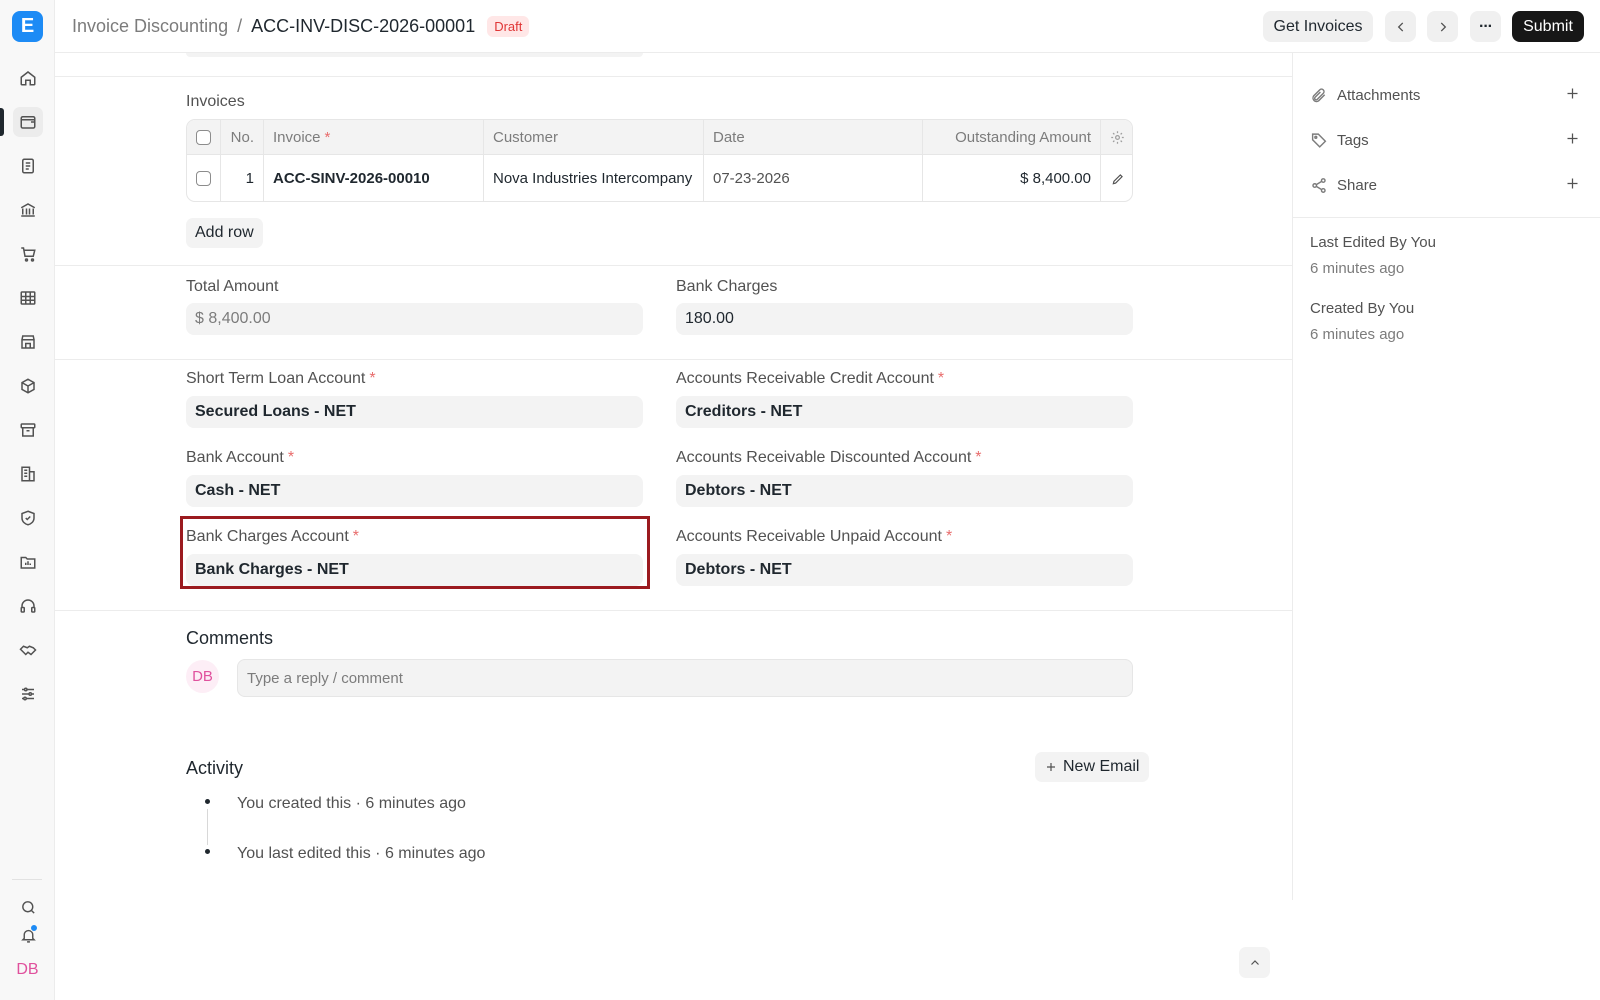  What do you see at coordinates (1357, 268) in the screenshot?
I see `last-edited-time: 6 minutes ago` at bounding box center [1357, 268].